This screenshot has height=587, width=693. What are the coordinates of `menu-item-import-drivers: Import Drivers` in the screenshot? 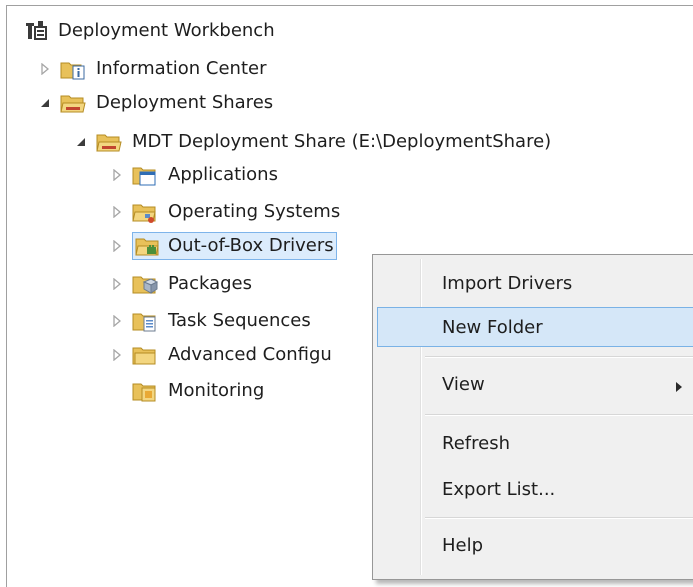 It's located at (535, 283).